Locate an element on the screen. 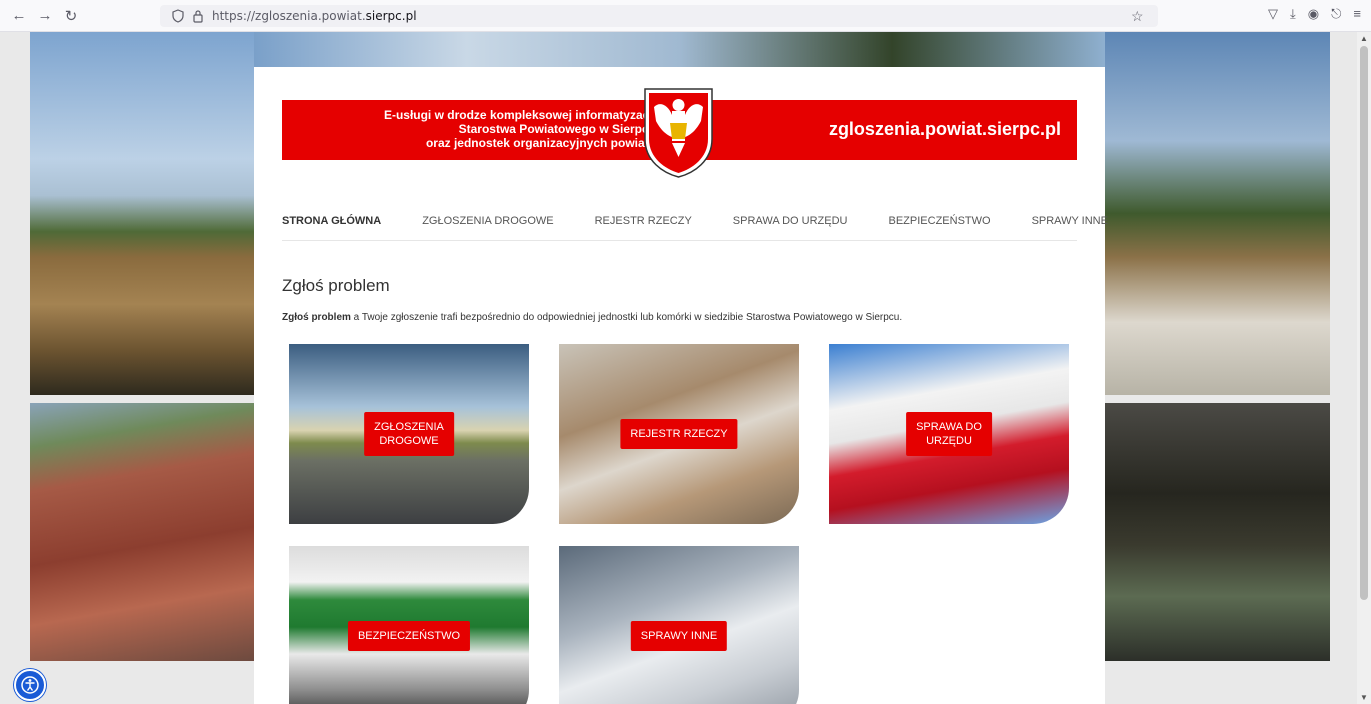 This screenshot has width=1371, height=704. tile-label: SPRAWY INNE is located at coordinates (679, 636).